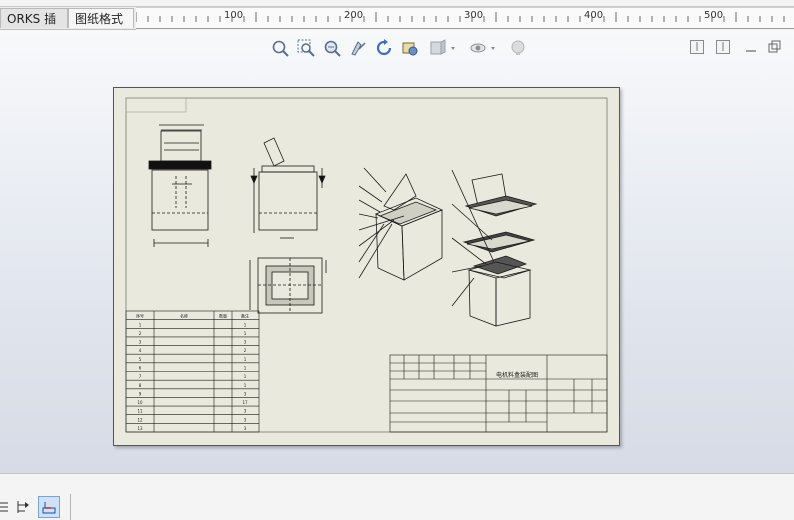 Image resolution: width=794 pixels, height=520 pixels. I want to click on previous-view-icon, so click(410, 48).